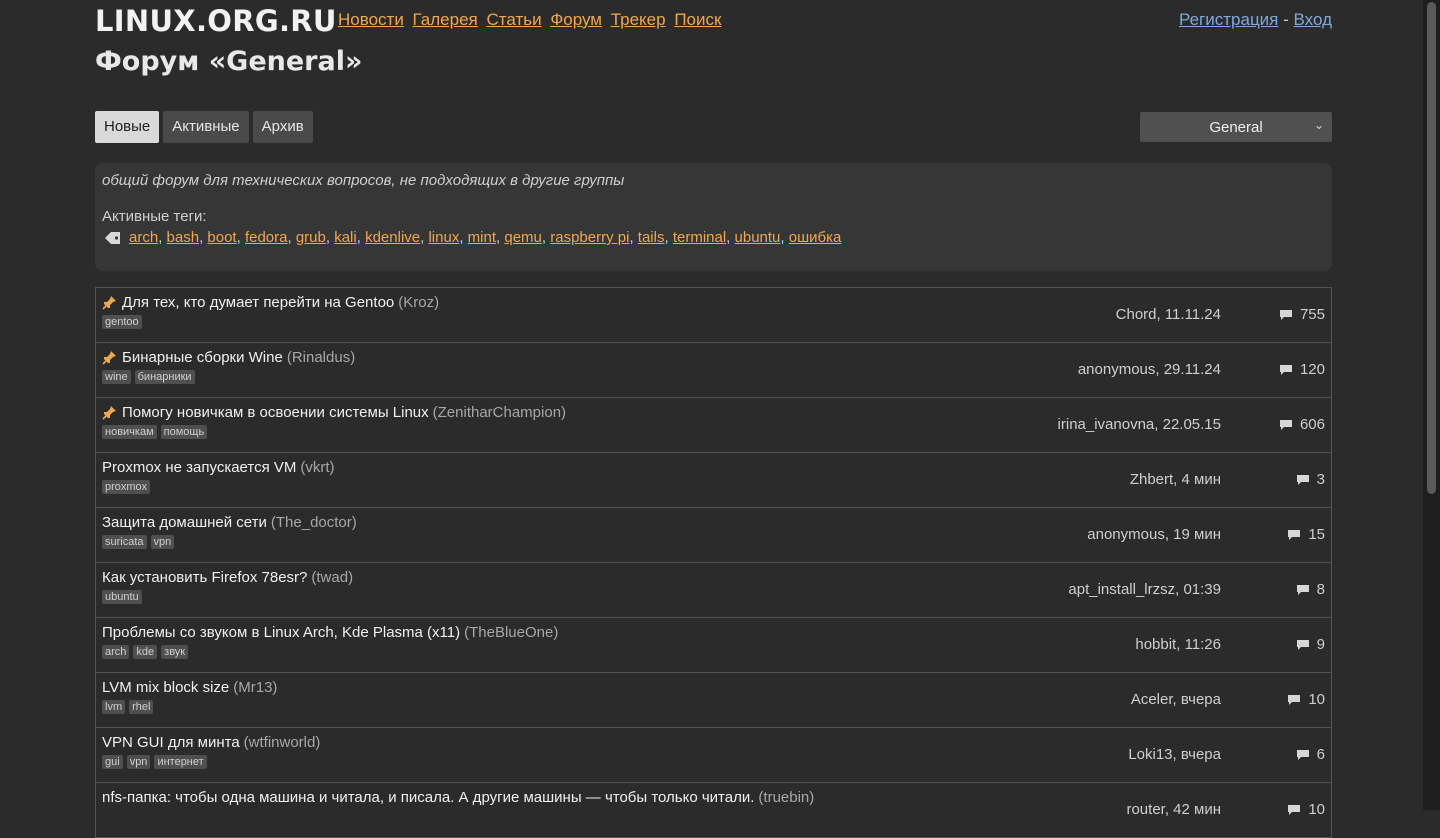  I want to click on scrollbar, so click(1431, 405).